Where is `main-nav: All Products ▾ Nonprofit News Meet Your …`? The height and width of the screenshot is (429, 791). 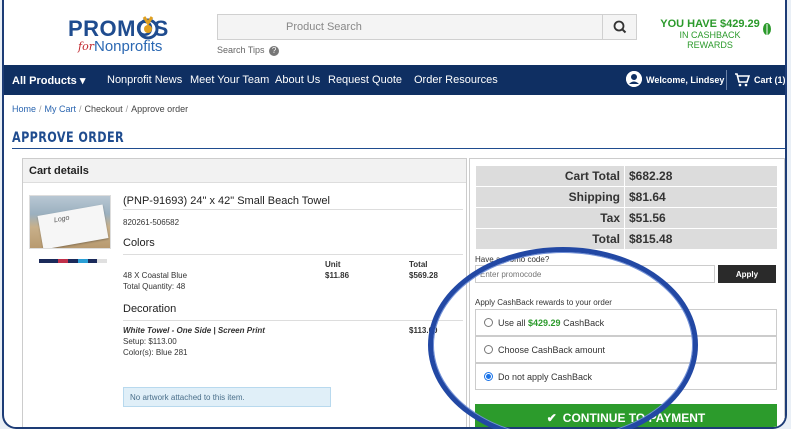 main-nav: All Products ▾ Nonprofit News Meet Your … is located at coordinates (394, 80).